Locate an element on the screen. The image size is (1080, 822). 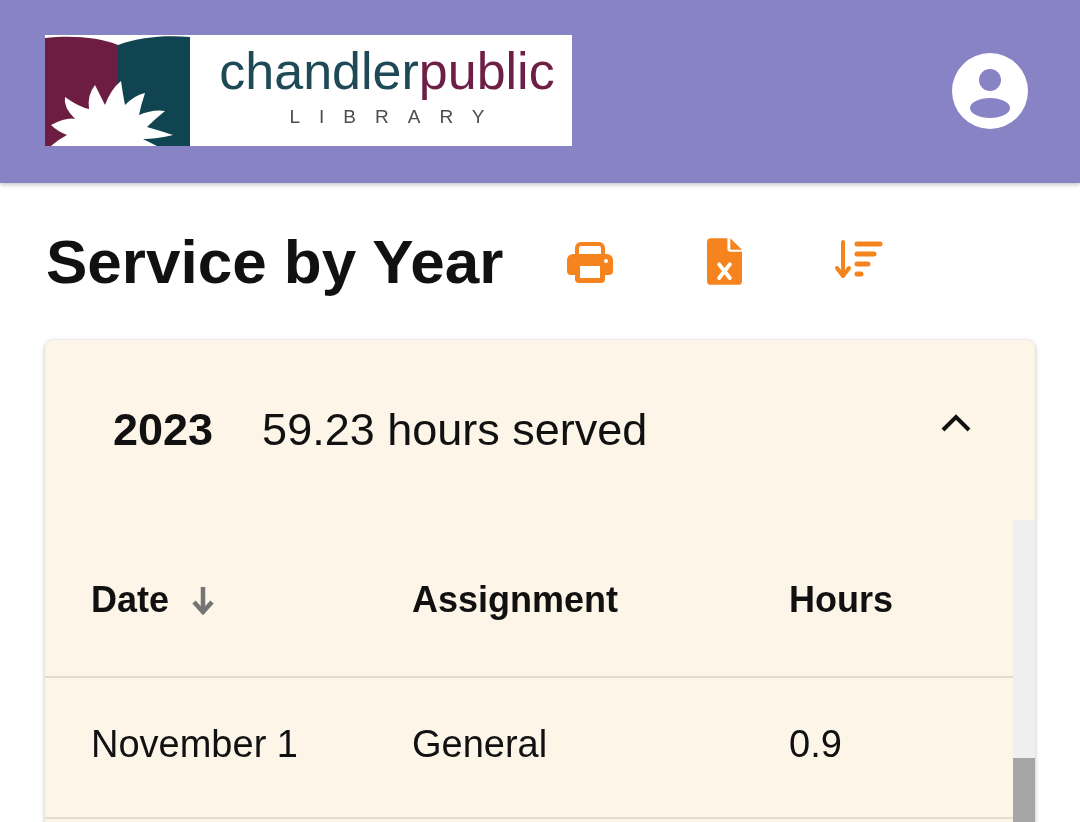
library-logo: chandlerpublic LIBRARY is located at coordinates (308, 90).